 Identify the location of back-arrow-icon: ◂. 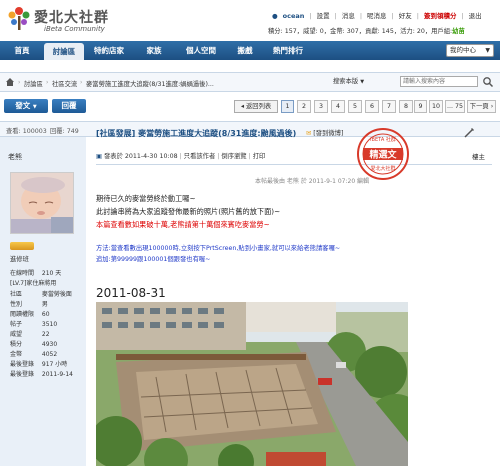
(242, 106).